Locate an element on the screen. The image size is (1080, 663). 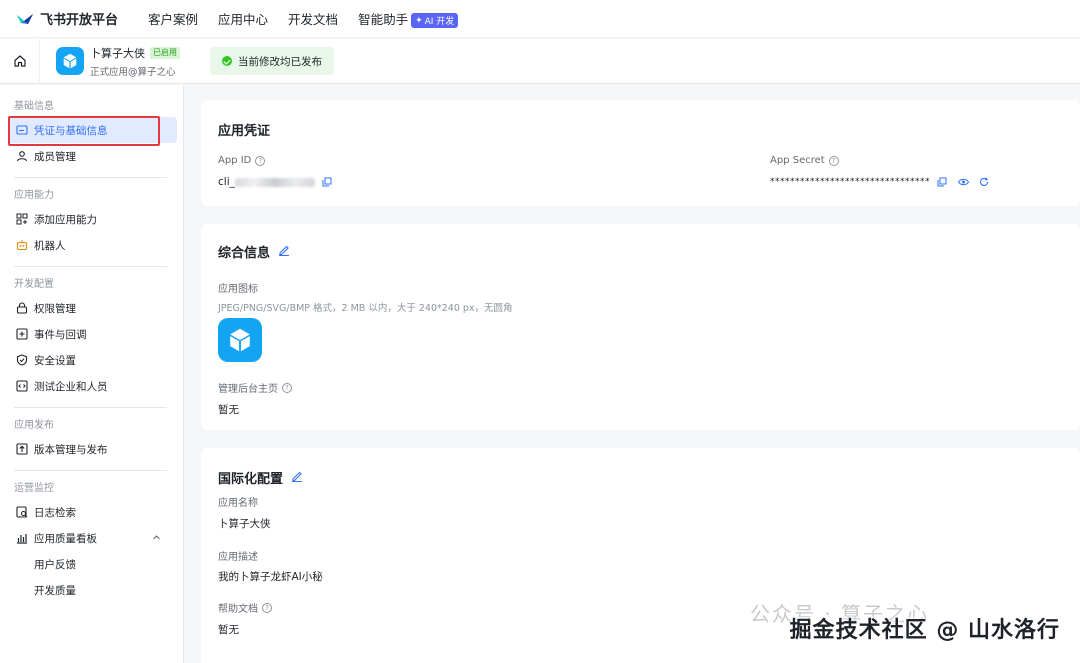
feishu-logo-icon is located at coordinates (25, 19).